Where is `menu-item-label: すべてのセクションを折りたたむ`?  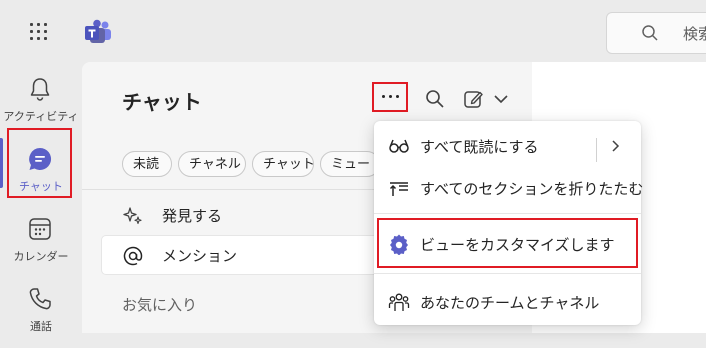
menu-item-label: すべてのセクションを折りたたむ is located at coordinates (532, 189).